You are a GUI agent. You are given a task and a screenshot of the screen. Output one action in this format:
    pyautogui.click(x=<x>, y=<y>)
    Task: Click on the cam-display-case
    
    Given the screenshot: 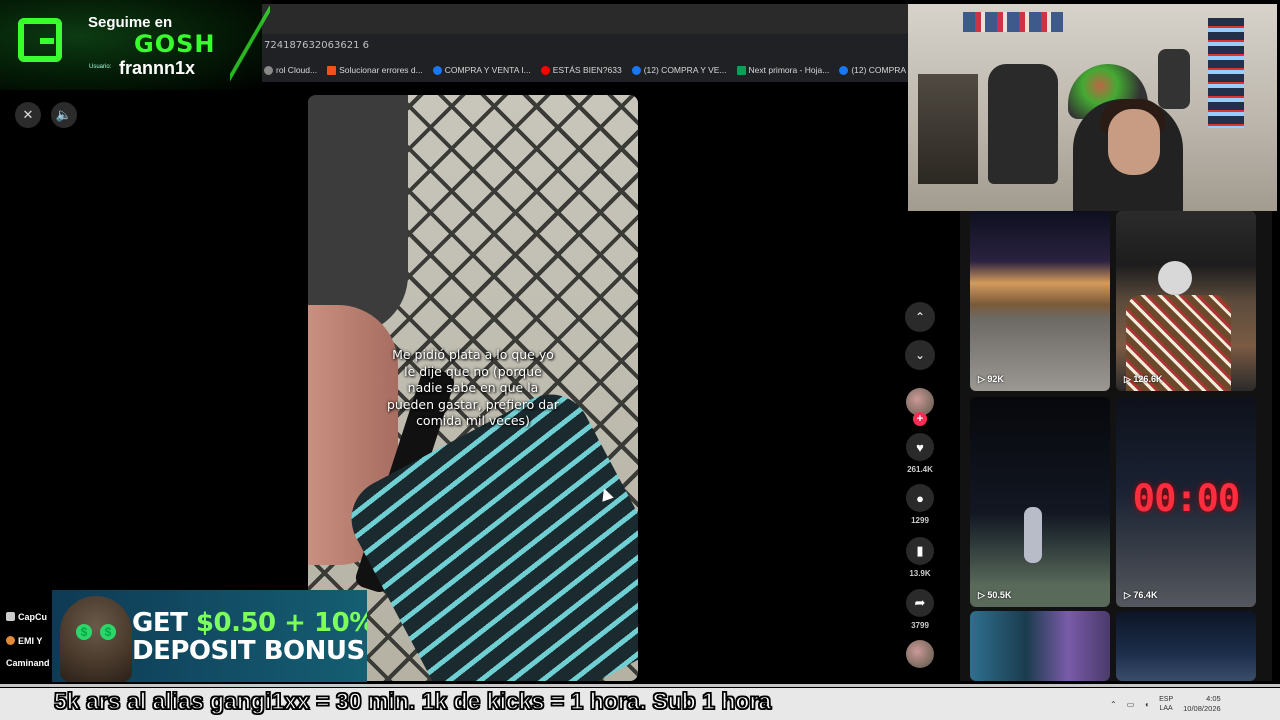 What is the action you would take?
    pyautogui.click(x=948, y=129)
    